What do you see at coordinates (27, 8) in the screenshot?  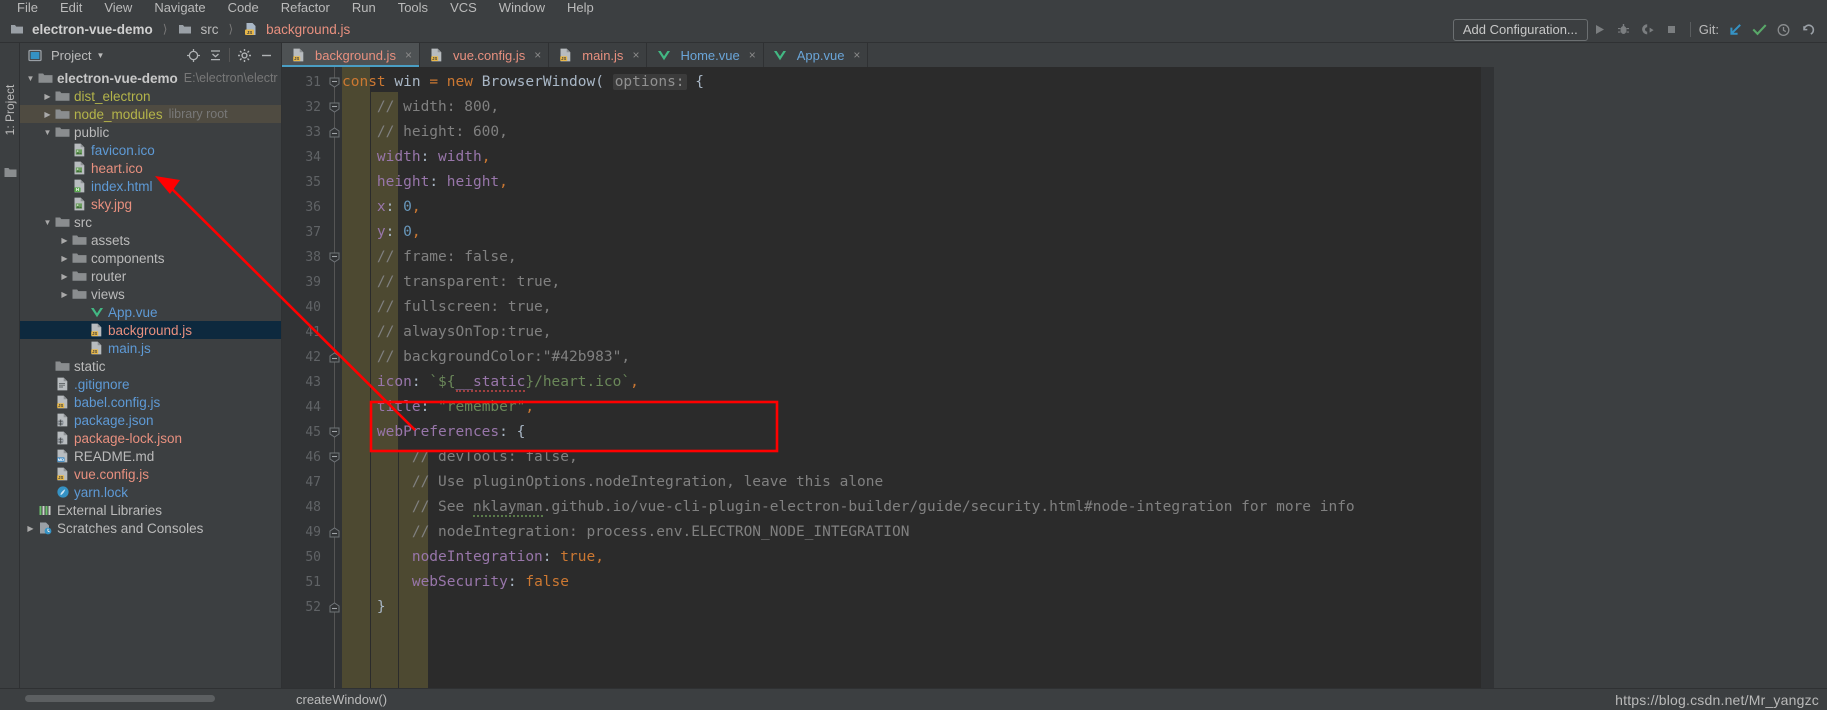 I see `menu-item-file: File` at bounding box center [27, 8].